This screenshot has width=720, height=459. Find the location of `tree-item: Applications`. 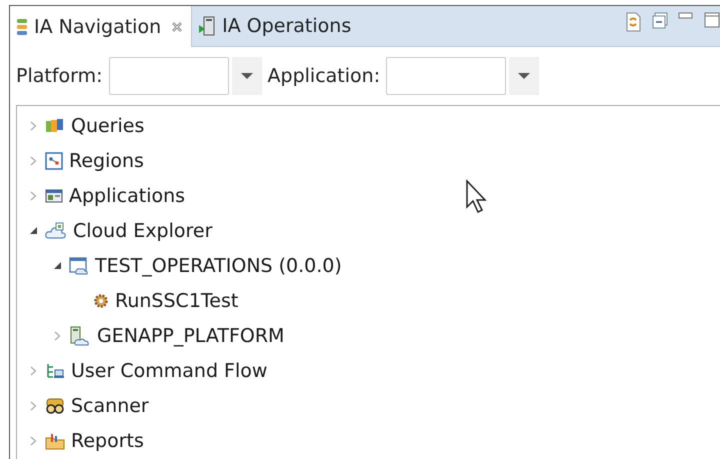

tree-item: Applications is located at coordinates (127, 195).